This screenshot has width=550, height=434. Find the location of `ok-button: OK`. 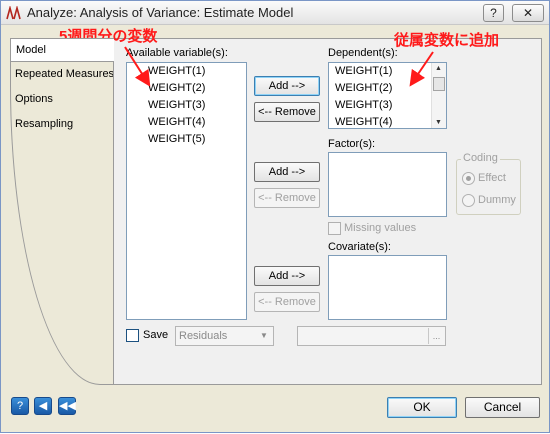

ok-button: OK is located at coordinates (422, 407).